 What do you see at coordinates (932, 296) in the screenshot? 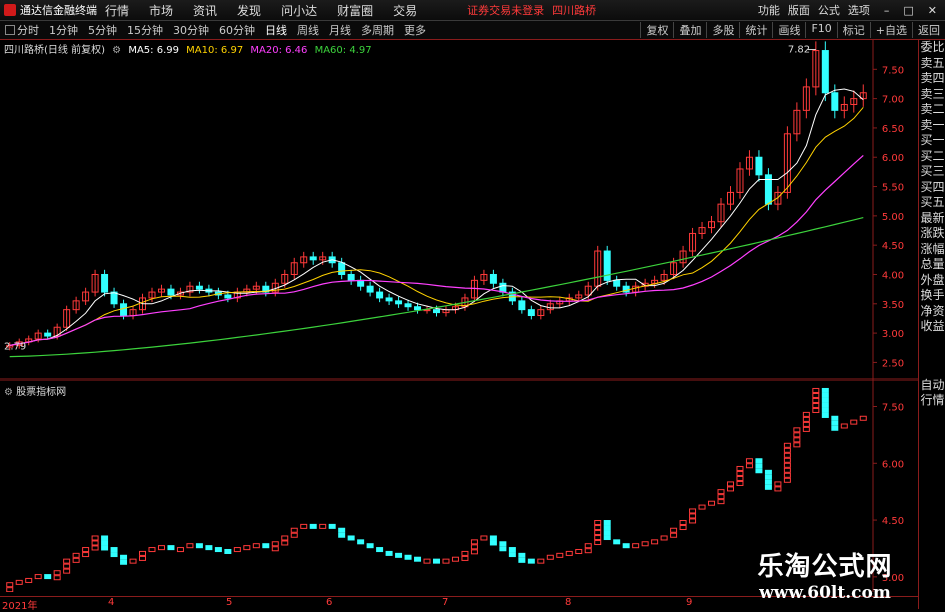
I see `side-item-16: 换手` at bounding box center [932, 296].